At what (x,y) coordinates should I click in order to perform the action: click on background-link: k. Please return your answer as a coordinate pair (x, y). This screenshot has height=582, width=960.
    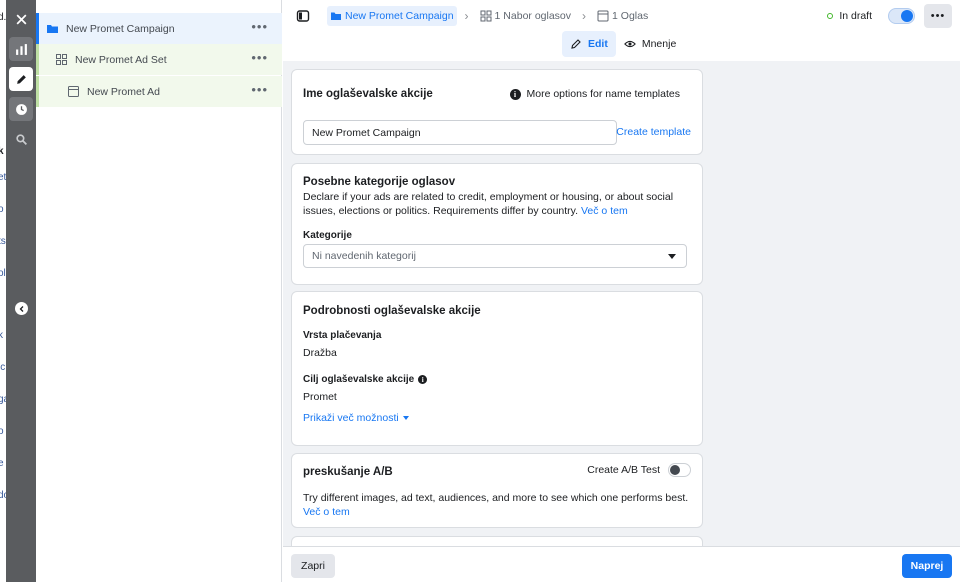
    Looking at the image, I should click on (1, 335).